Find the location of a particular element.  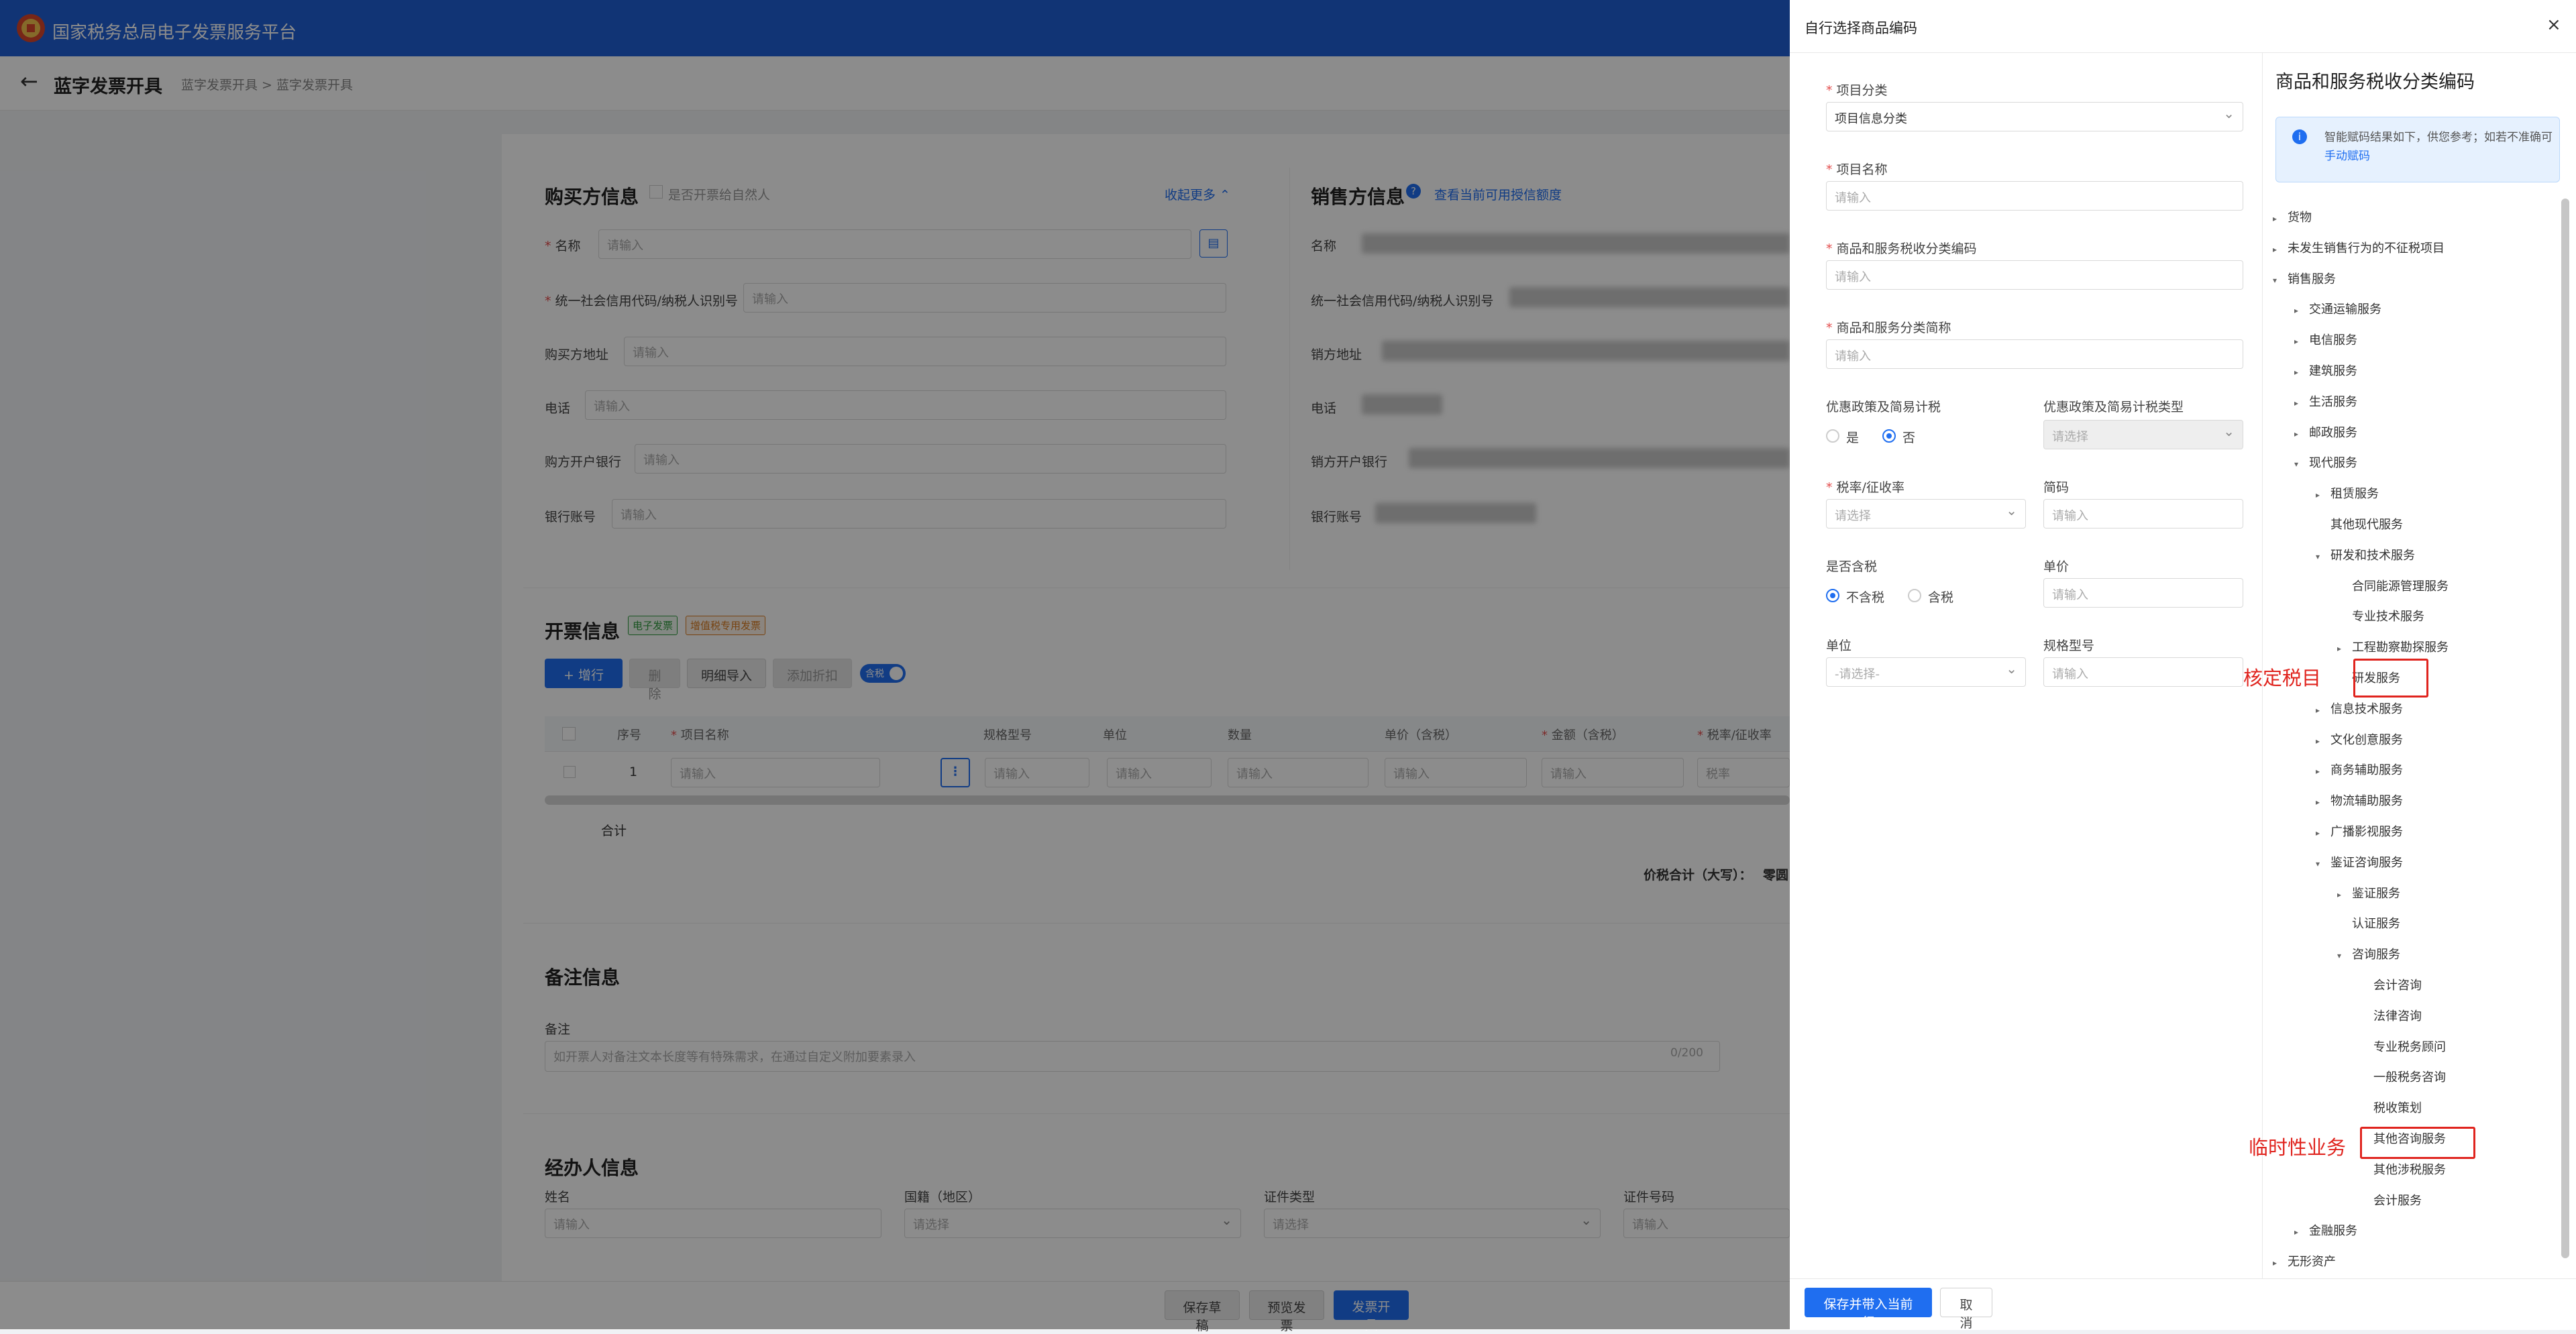

tree-scrollbar is located at coordinates (2565, 728).